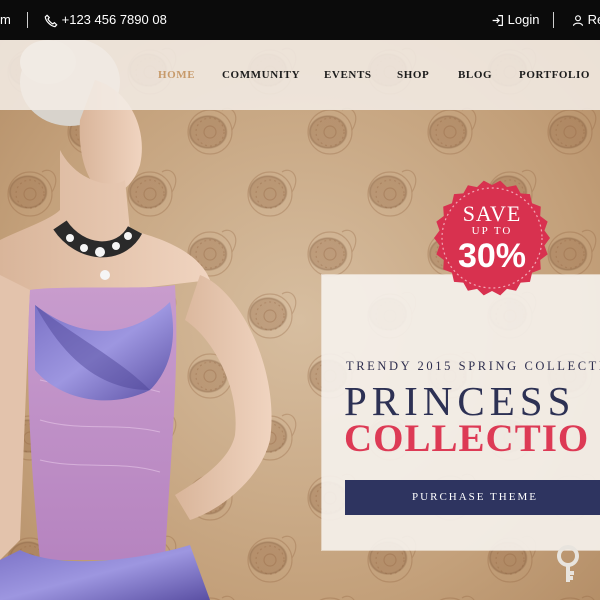 This screenshot has width=600, height=600. What do you see at coordinates (348, 75) in the screenshot?
I see `nav-item-events: EVENTS` at bounding box center [348, 75].